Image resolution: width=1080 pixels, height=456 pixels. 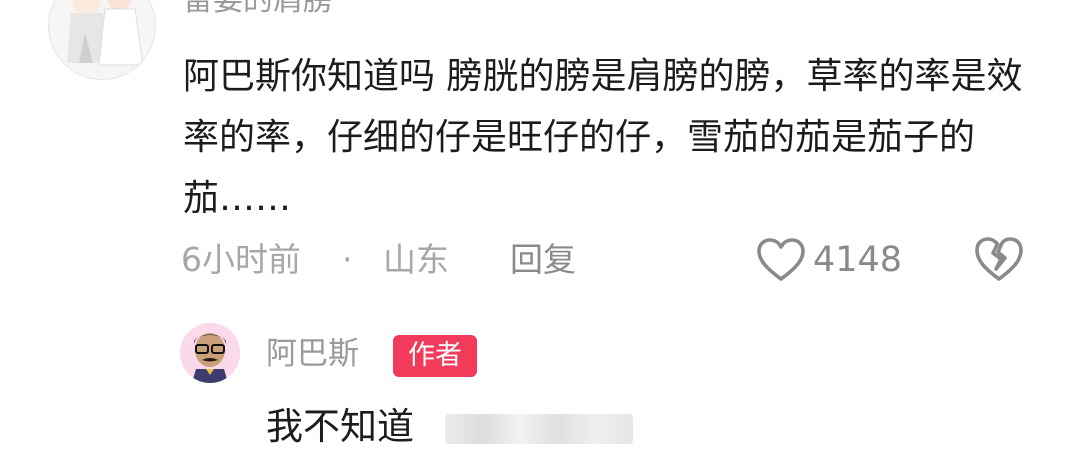 I want to click on avatar-cartoon, so click(x=210, y=353).